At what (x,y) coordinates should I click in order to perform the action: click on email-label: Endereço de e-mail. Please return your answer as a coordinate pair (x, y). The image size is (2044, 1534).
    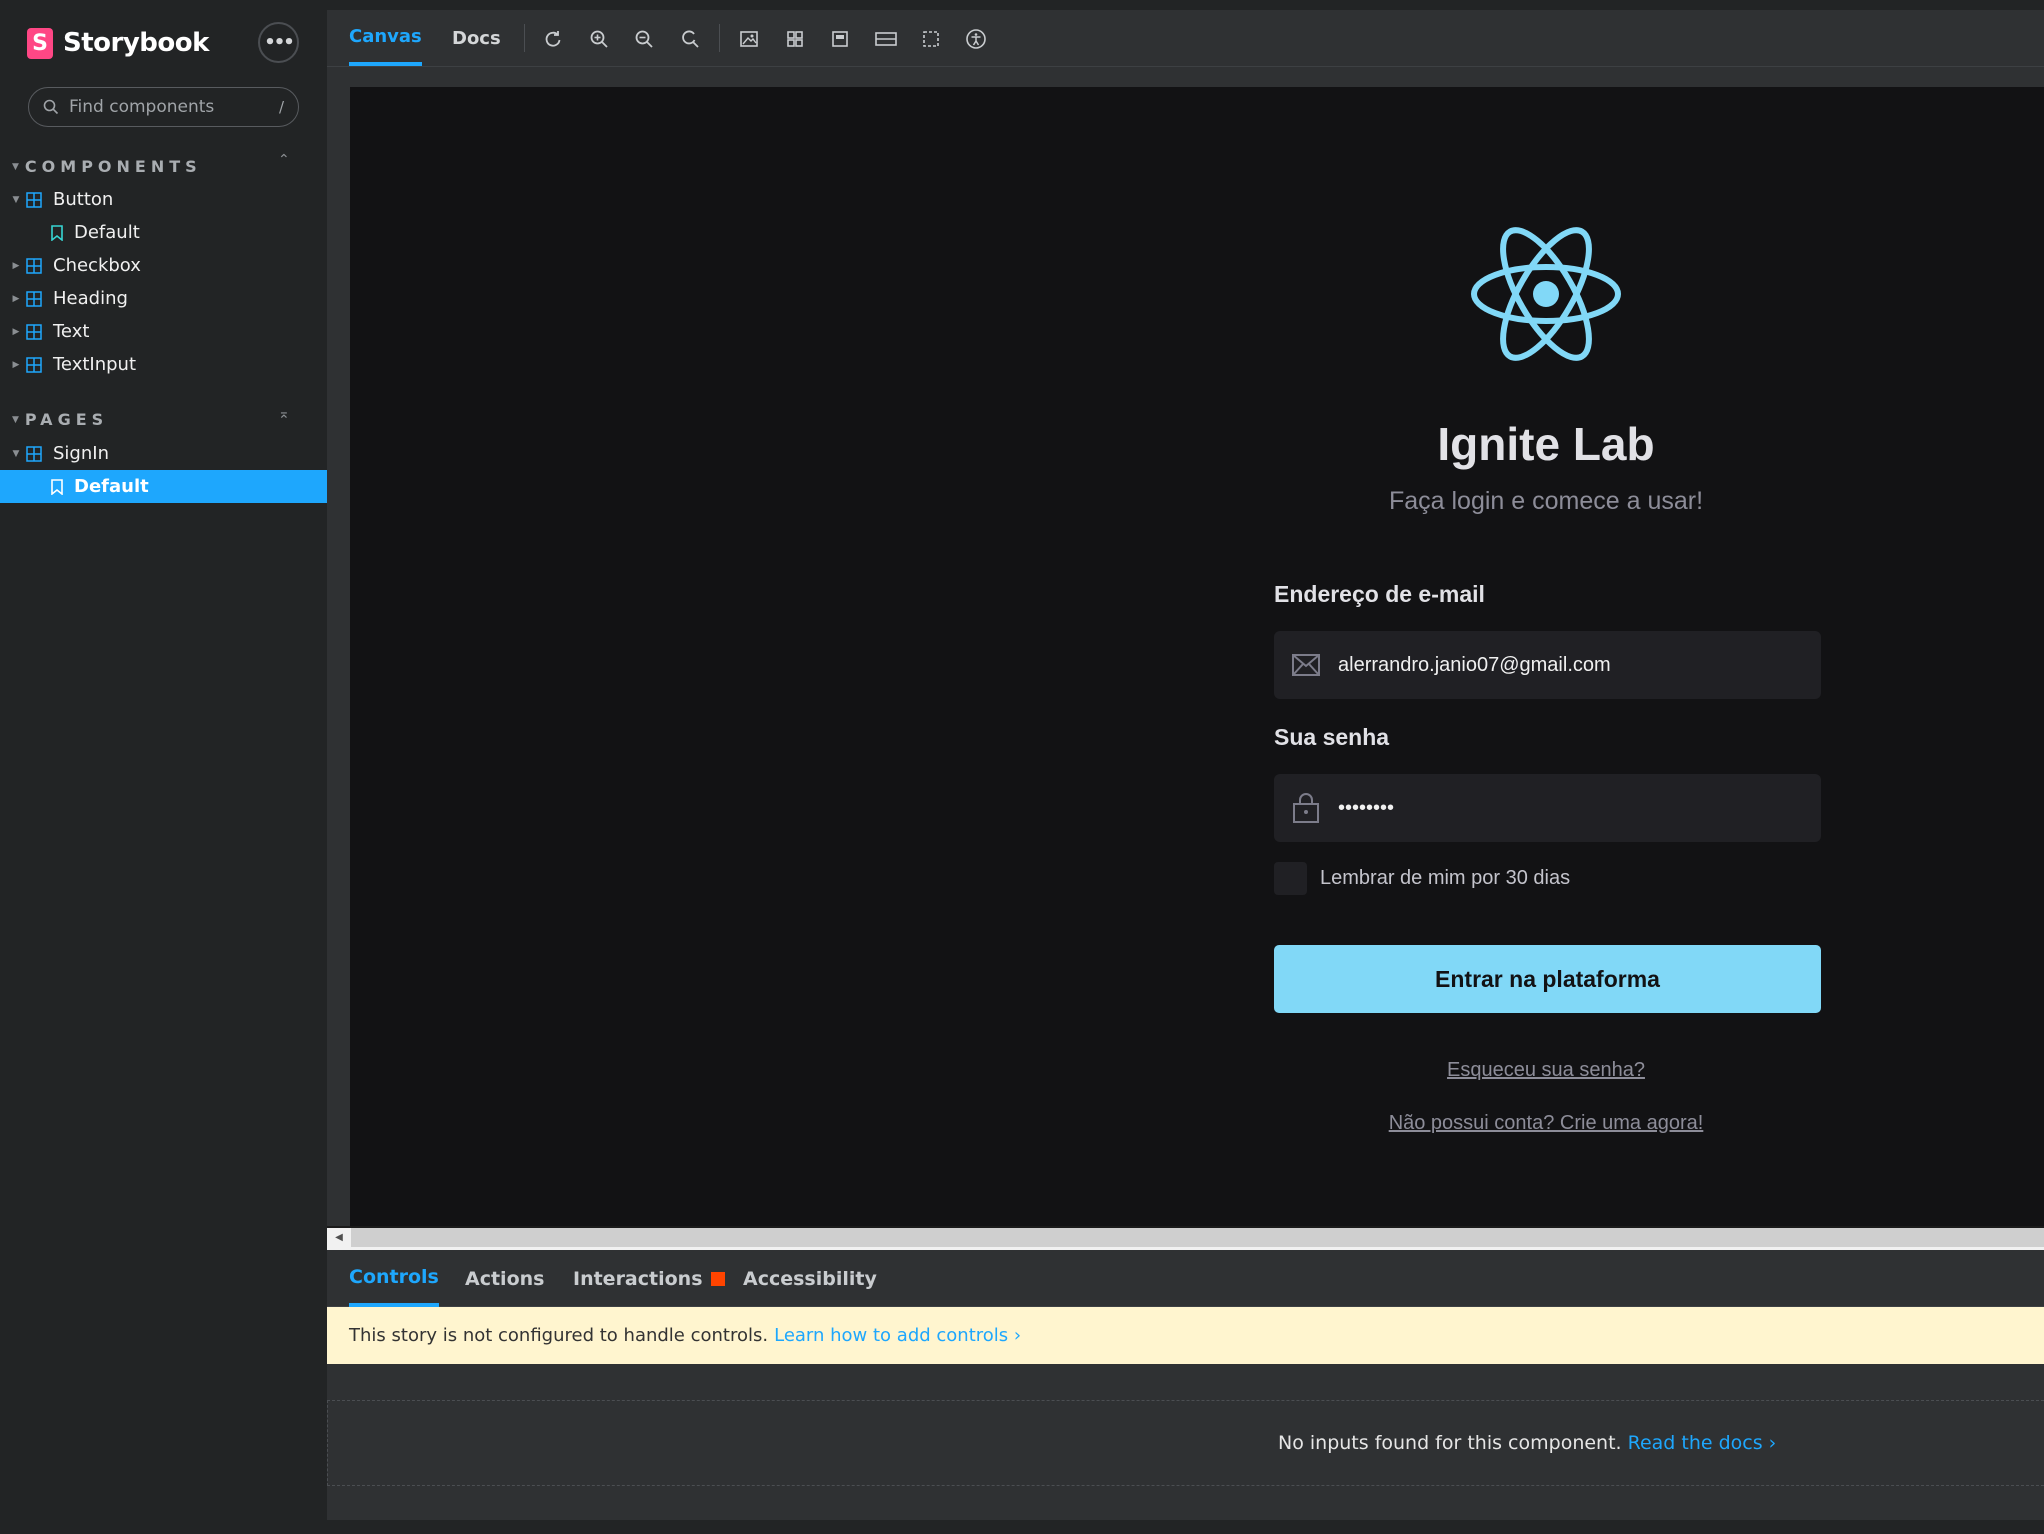
    Looking at the image, I should click on (1379, 594).